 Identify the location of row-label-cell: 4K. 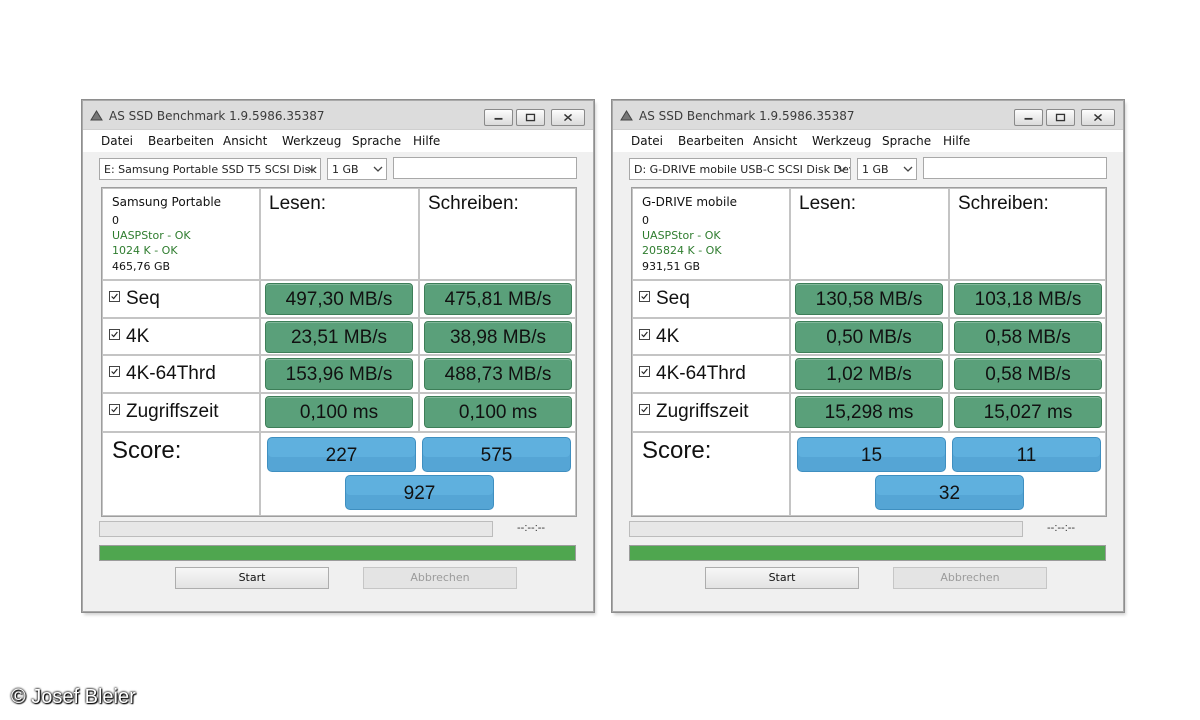
(711, 336).